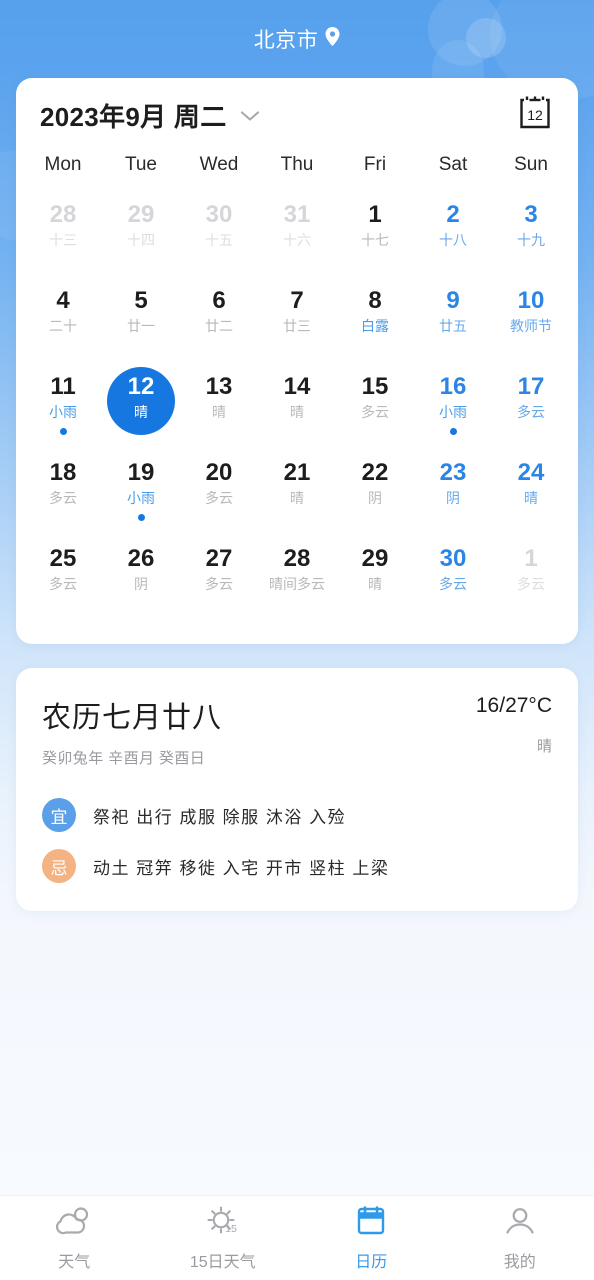 This screenshot has width=594, height=1280. What do you see at coordinates (141, 214) in the screenshot?
I see `day-number: 29` at bounding box center [141, 214].